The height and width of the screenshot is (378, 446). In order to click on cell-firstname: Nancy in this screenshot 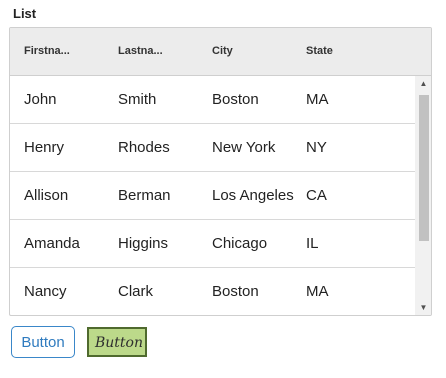, I will do `click(45, 291)`.